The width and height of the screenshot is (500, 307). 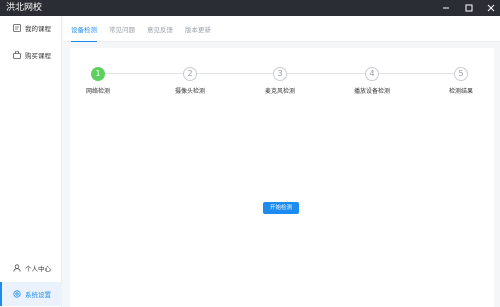 I want to click on minimize-button, so click(x=446, y=8).